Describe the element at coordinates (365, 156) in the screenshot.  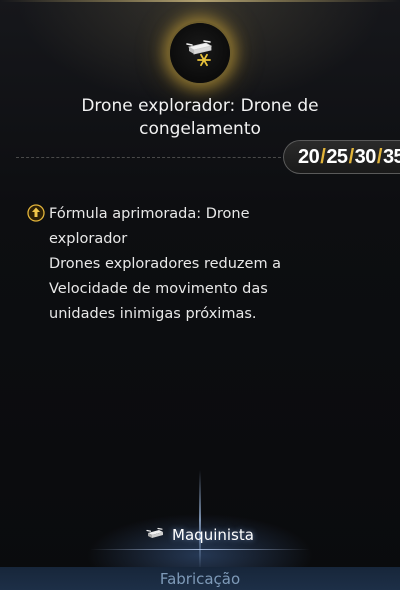
I see `level-value: 30` at that location.